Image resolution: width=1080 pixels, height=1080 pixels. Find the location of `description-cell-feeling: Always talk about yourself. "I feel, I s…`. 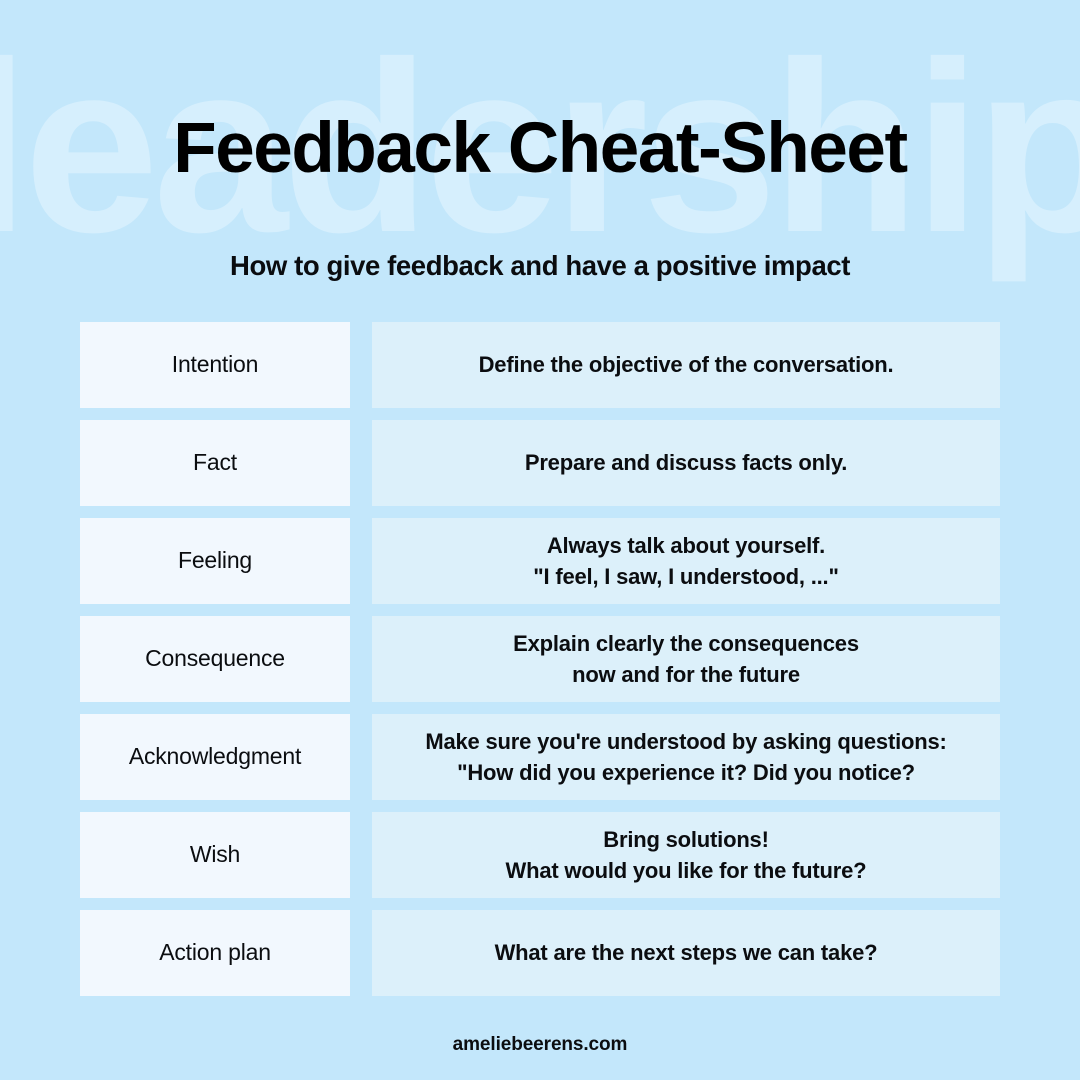

description-cell-feeling: Always talk about yourself. "I feel, I s… is located at coordinates (686, 561).